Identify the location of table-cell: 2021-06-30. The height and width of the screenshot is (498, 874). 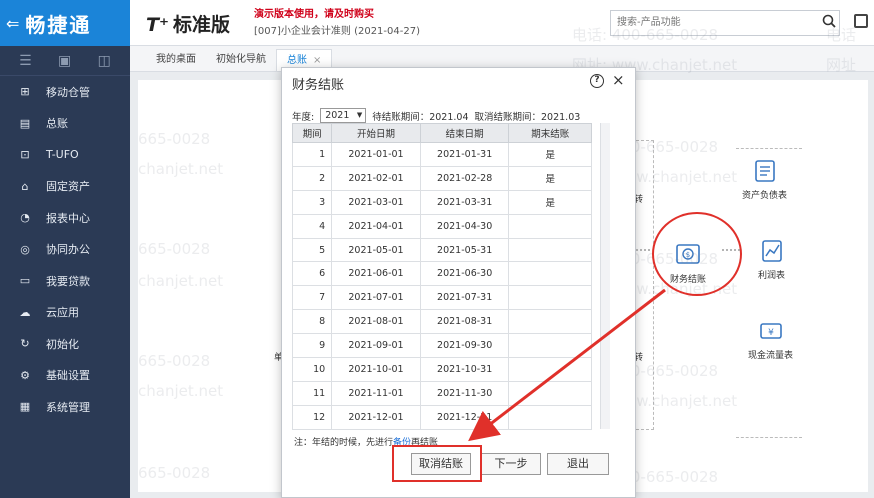
(464, 274).